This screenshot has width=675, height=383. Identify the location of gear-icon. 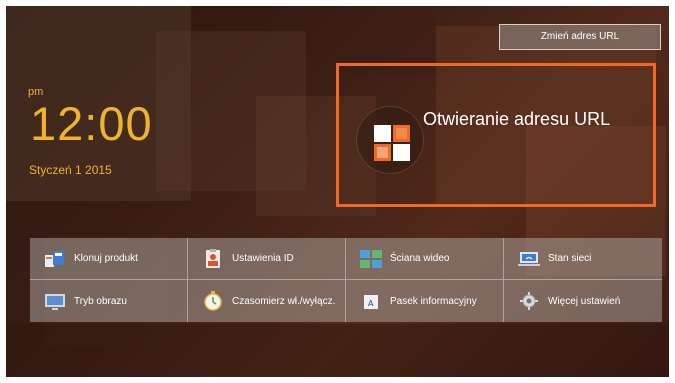
(529, 301).